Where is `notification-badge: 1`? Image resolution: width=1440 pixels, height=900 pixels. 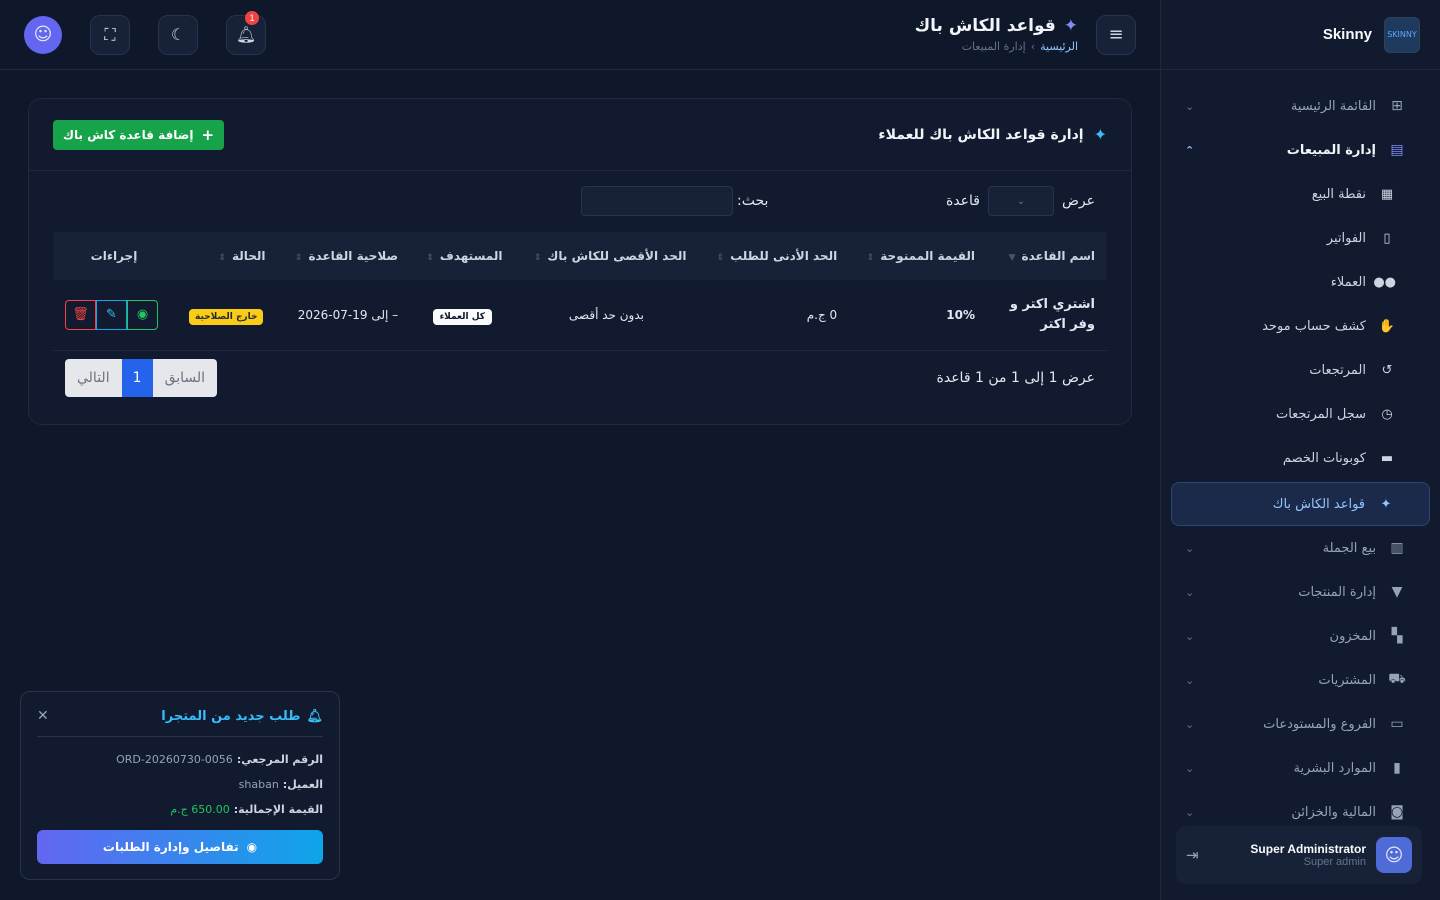
notification-badge: 1 is located at coordinates (252, 17).